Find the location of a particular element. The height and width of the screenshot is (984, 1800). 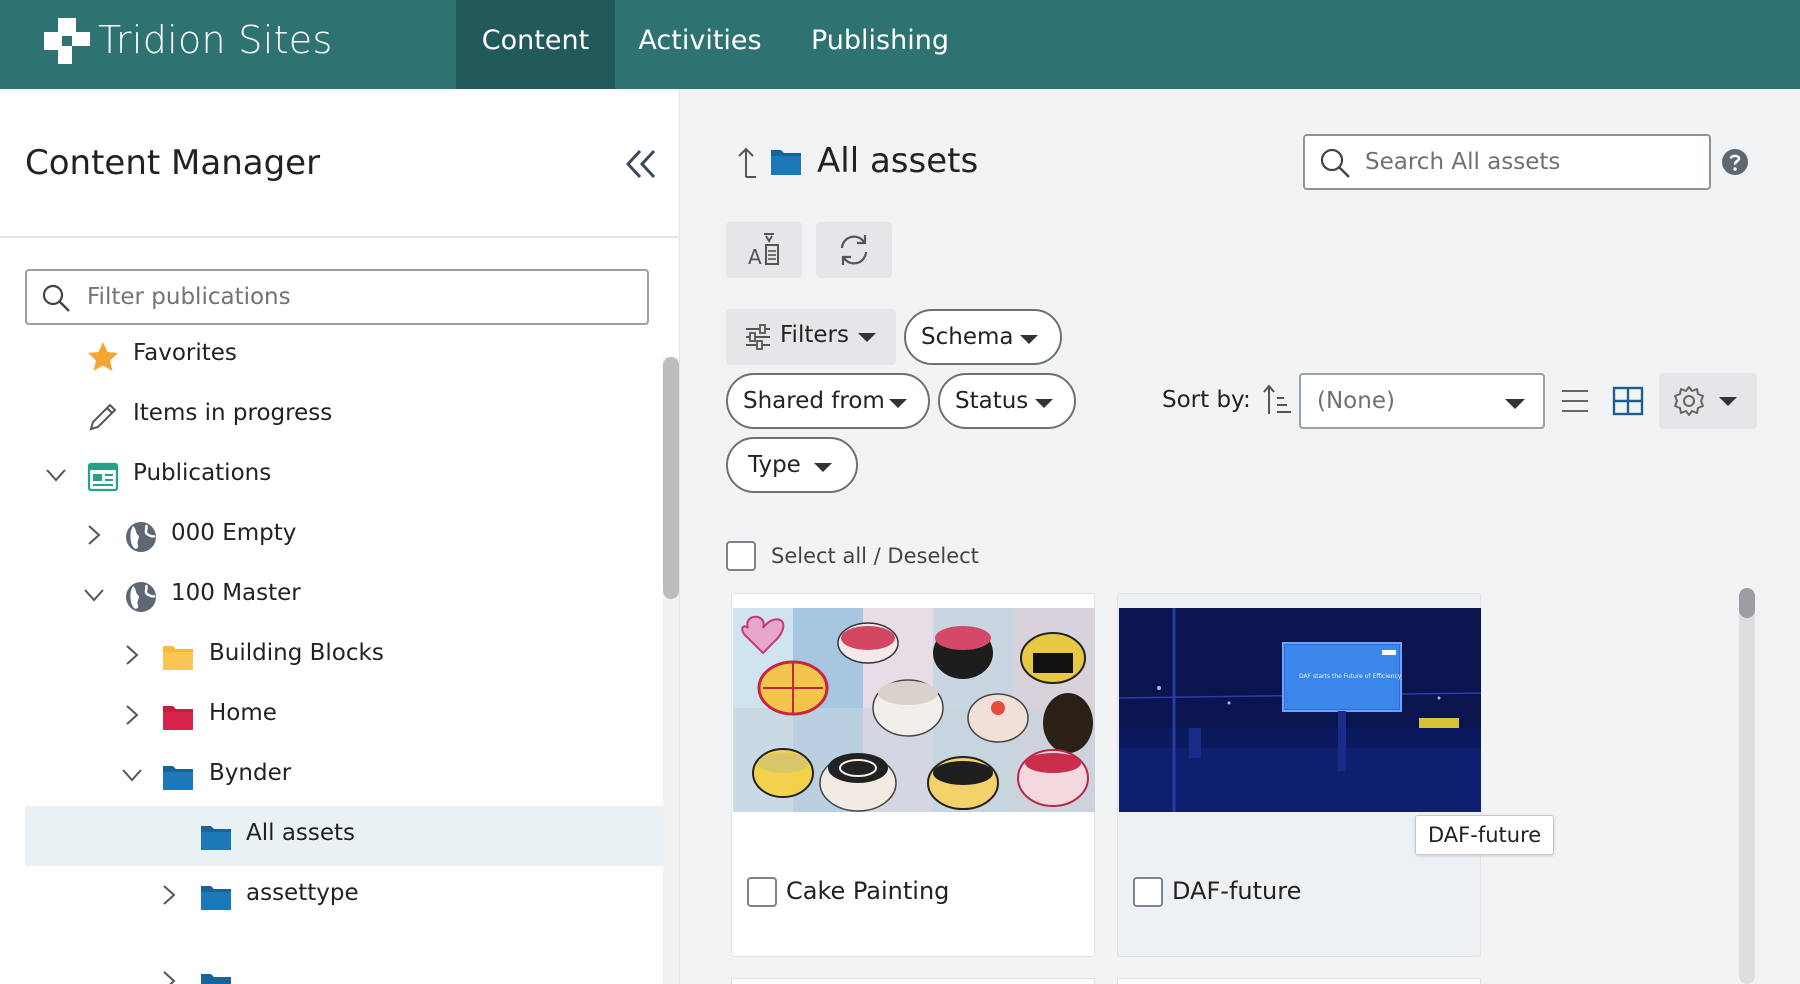

collapse-panel-icon is located at coordinates (641, 164).